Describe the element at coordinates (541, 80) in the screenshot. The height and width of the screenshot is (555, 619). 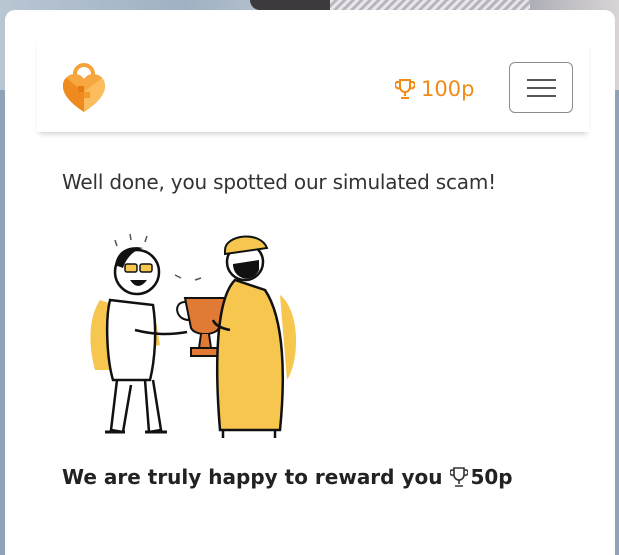
I see `hamburger-menu-icon` at that location.